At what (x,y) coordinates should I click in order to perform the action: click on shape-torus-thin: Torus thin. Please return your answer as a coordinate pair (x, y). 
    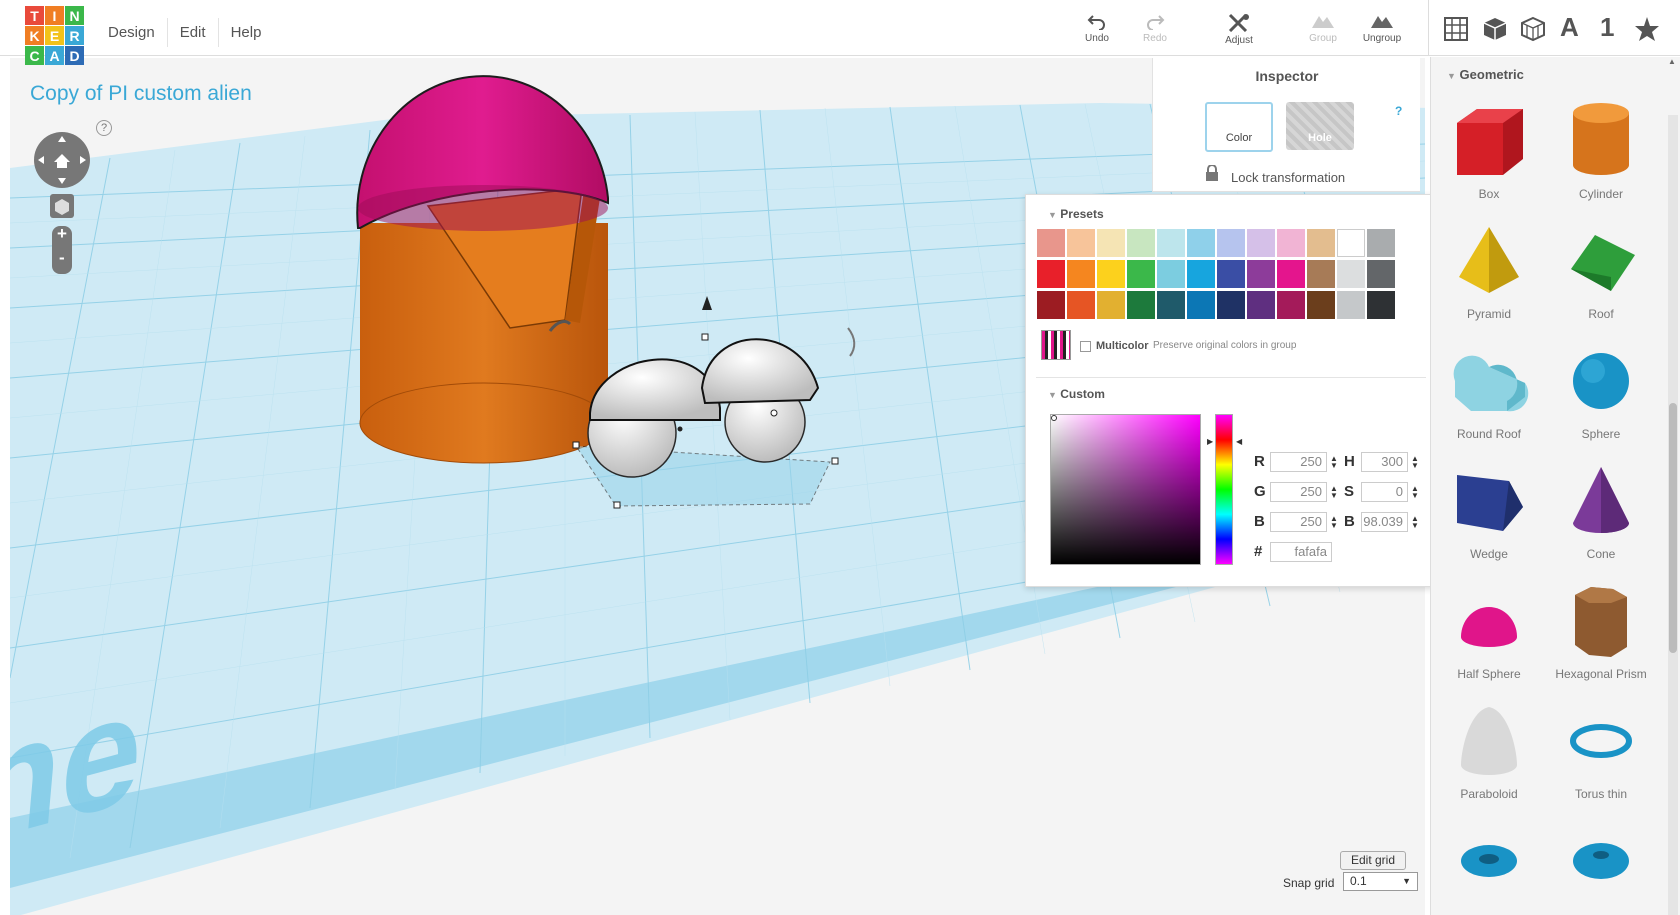
    Looking at the image, I should click on (1601, 751).